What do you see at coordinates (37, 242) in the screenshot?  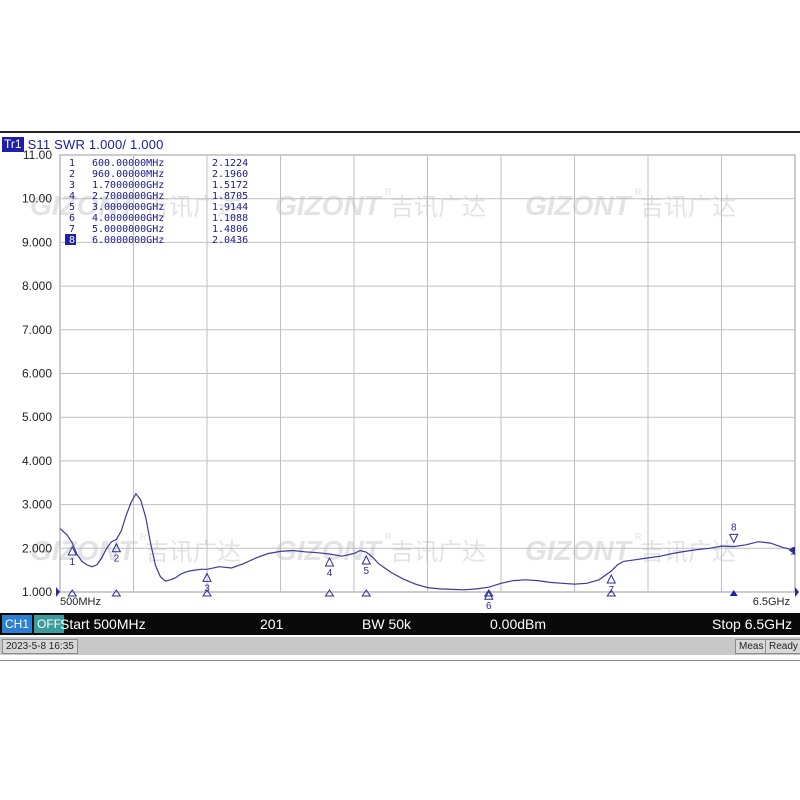 I see `y-tick-label: 9.000` at bounding box center [37, 242].